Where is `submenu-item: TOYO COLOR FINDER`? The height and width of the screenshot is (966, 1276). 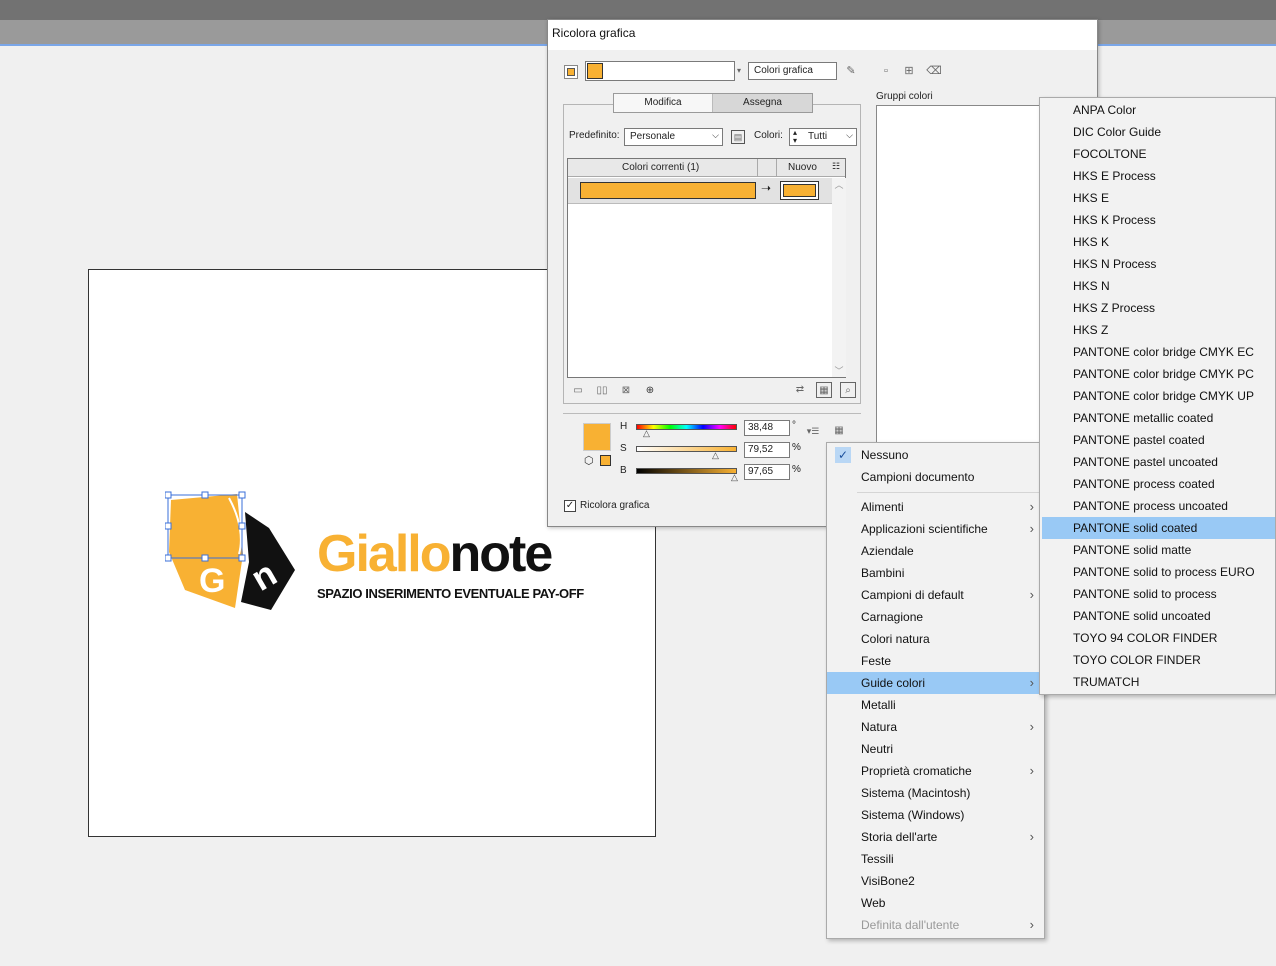 submenu-item: TOYO COLOR FINDER is located at coordinates (1157, 660).